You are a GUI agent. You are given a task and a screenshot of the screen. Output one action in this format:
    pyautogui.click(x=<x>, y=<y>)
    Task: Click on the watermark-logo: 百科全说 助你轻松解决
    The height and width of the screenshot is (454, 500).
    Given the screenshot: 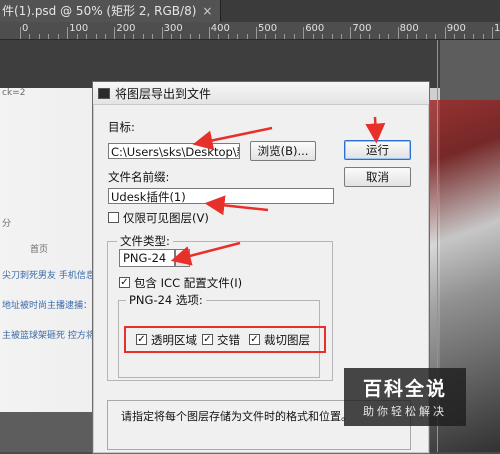 What is the action you would take?
    pyautogui.click(x=405, y=397)
    